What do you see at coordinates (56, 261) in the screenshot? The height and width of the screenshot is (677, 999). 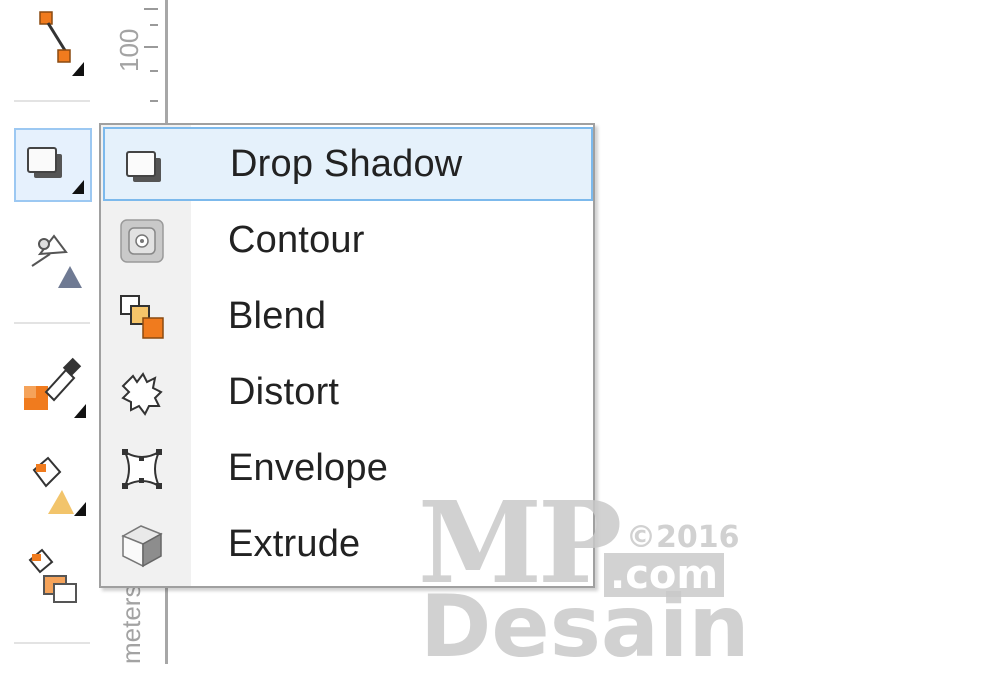 I see `transparency-tool-icon` at bounding box center [56, 261].